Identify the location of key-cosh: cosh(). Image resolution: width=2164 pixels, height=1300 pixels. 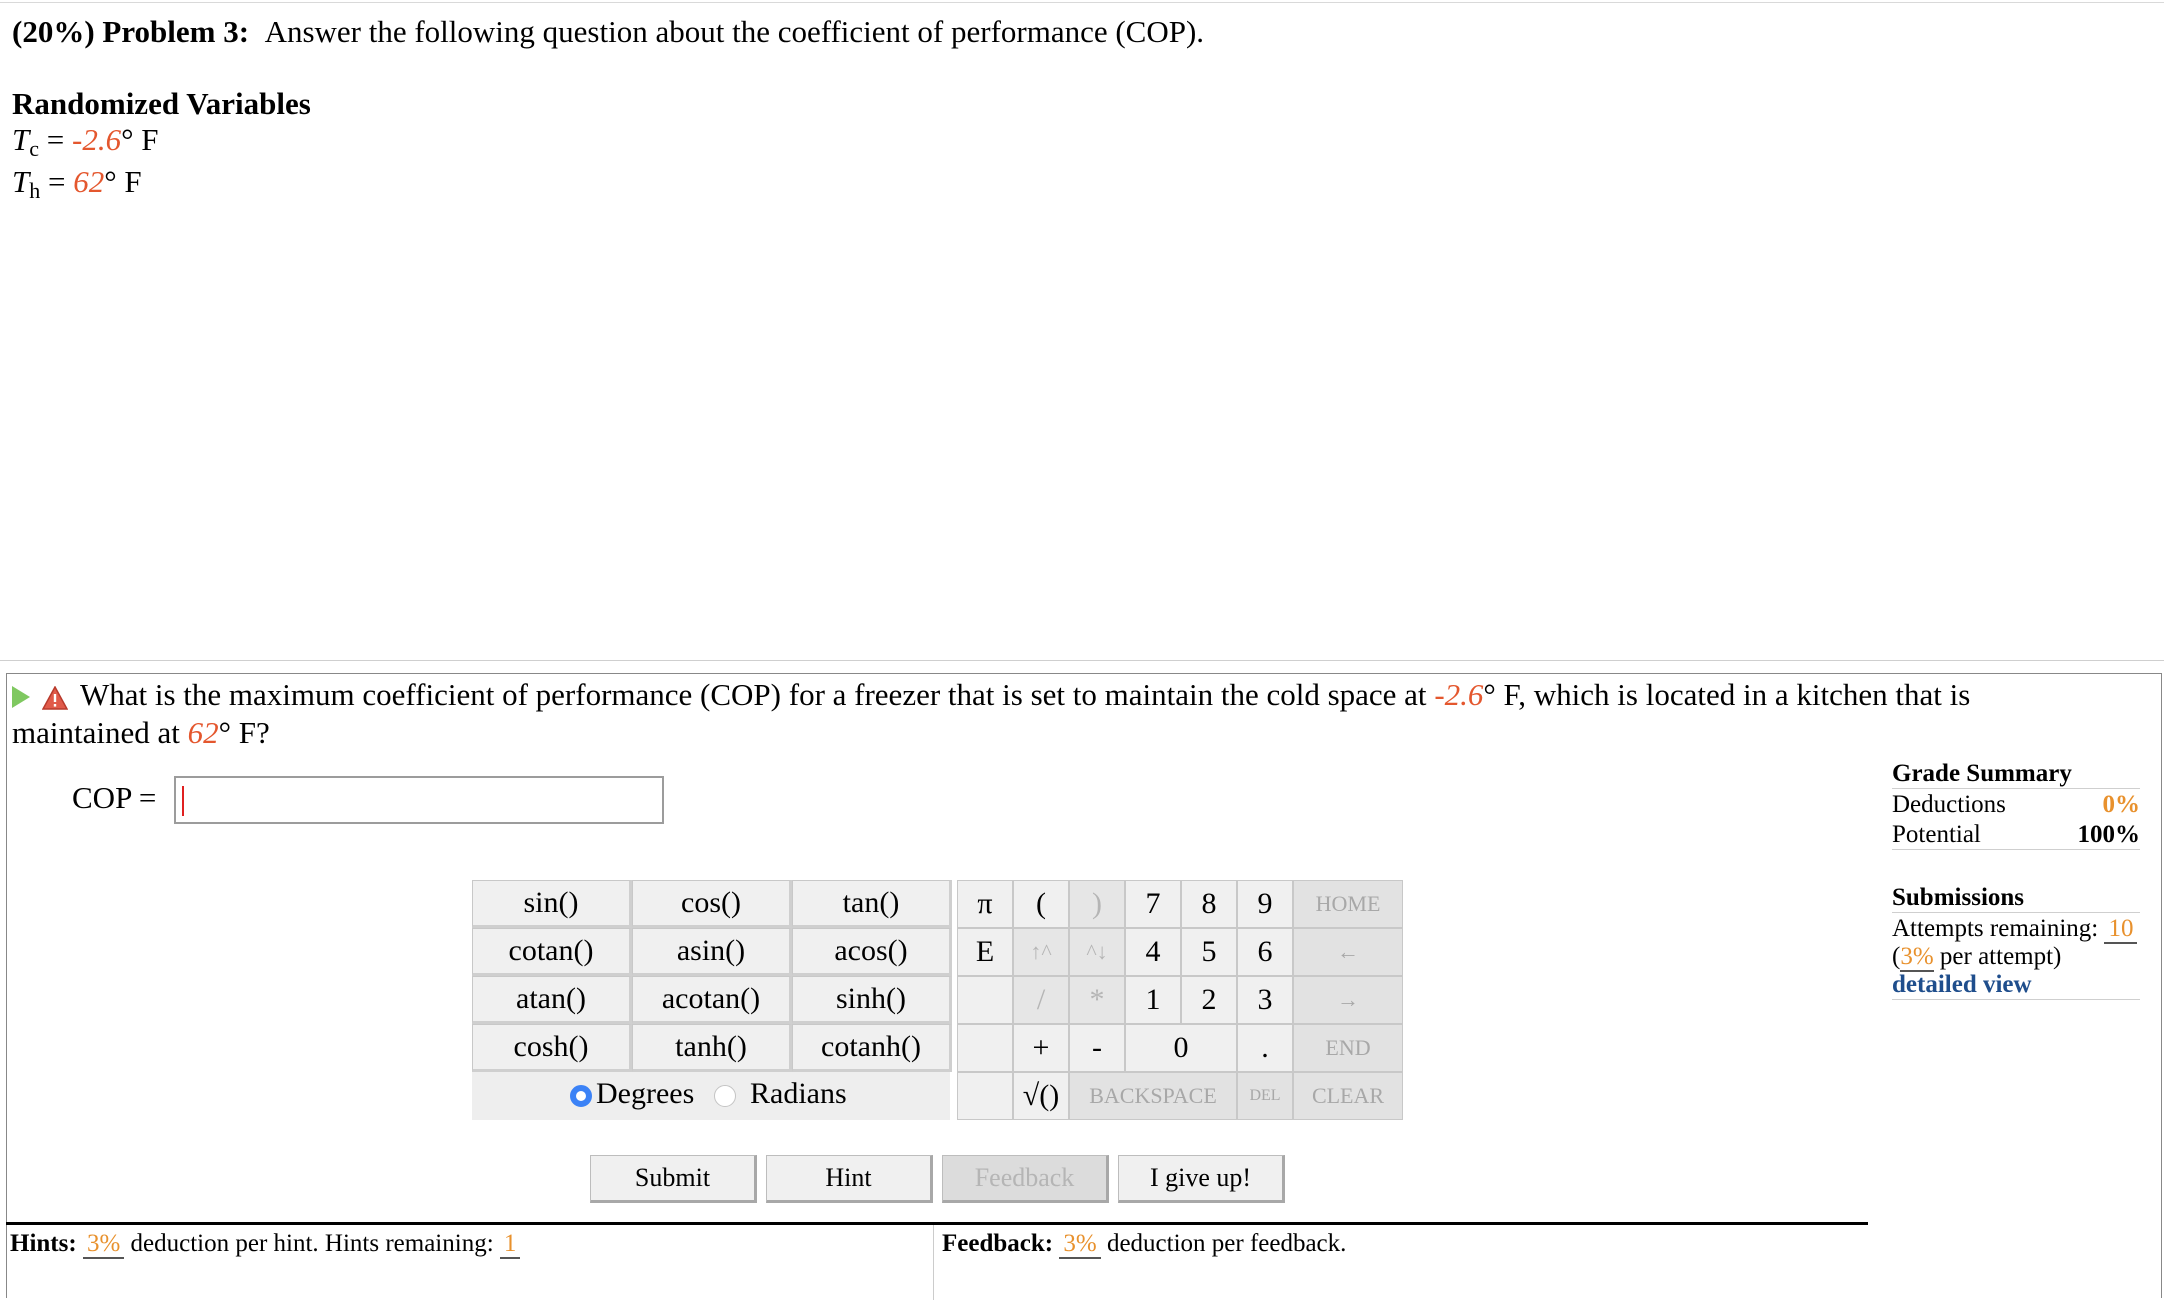
(552, 1048).